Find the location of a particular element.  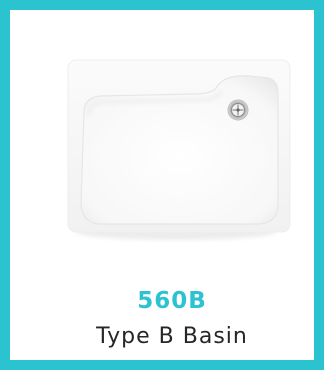

product-code: 560B is located at coordinates (172, 301).